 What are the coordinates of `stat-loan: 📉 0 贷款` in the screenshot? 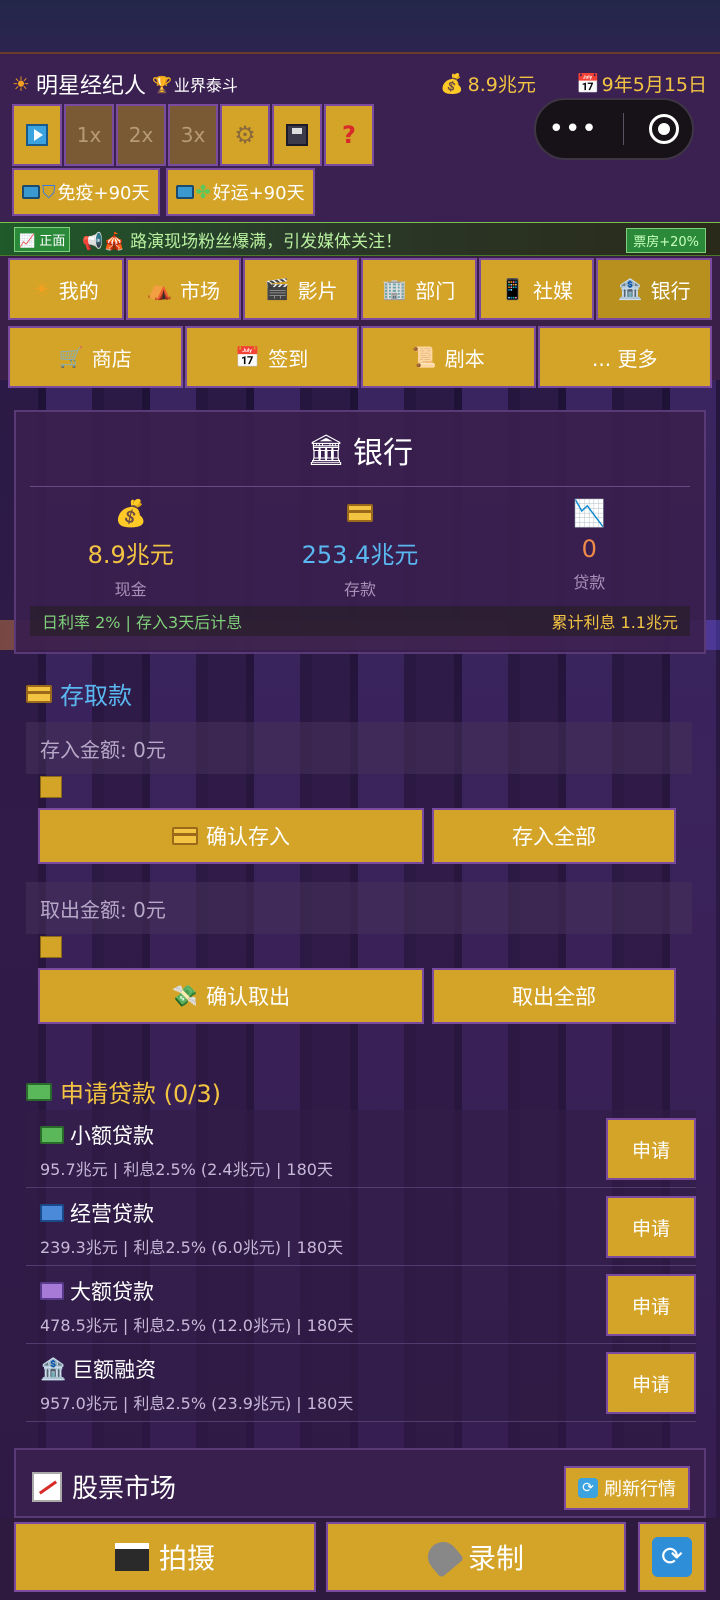 It's located at (589, 549).